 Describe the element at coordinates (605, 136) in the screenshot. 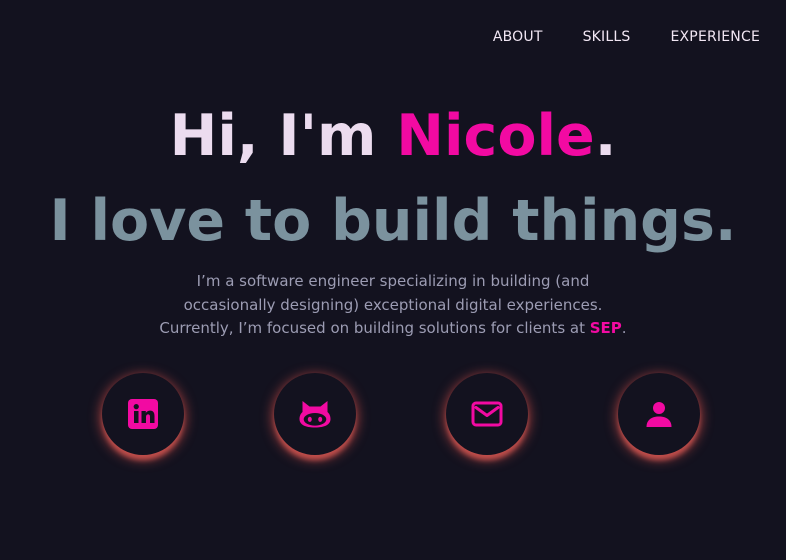

I see `greeting-suffix: .` at that location.